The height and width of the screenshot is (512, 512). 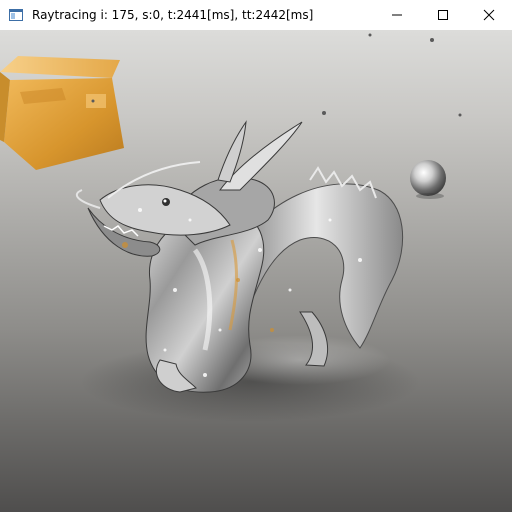 I want to click on minimize-button, so click(x=397, y=15).